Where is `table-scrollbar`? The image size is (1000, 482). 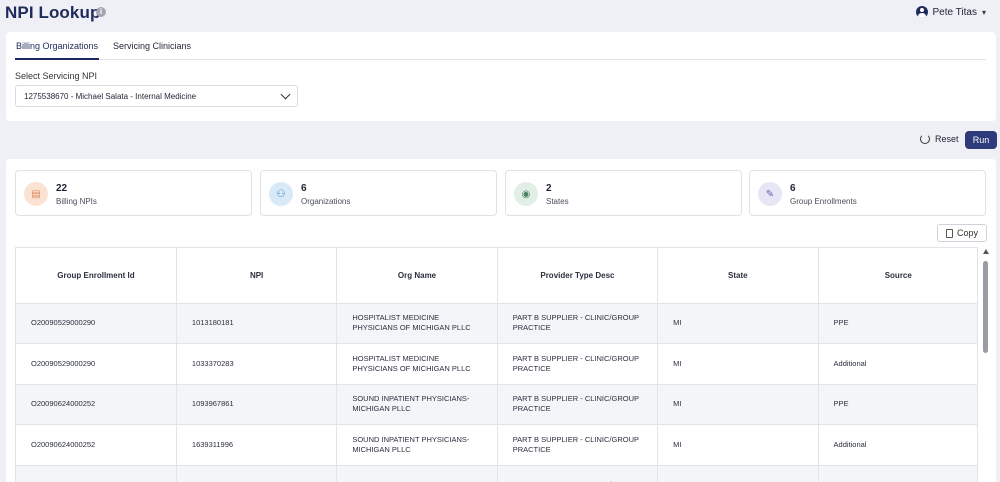 table-scrollbar is located at coordinates (986, 364).